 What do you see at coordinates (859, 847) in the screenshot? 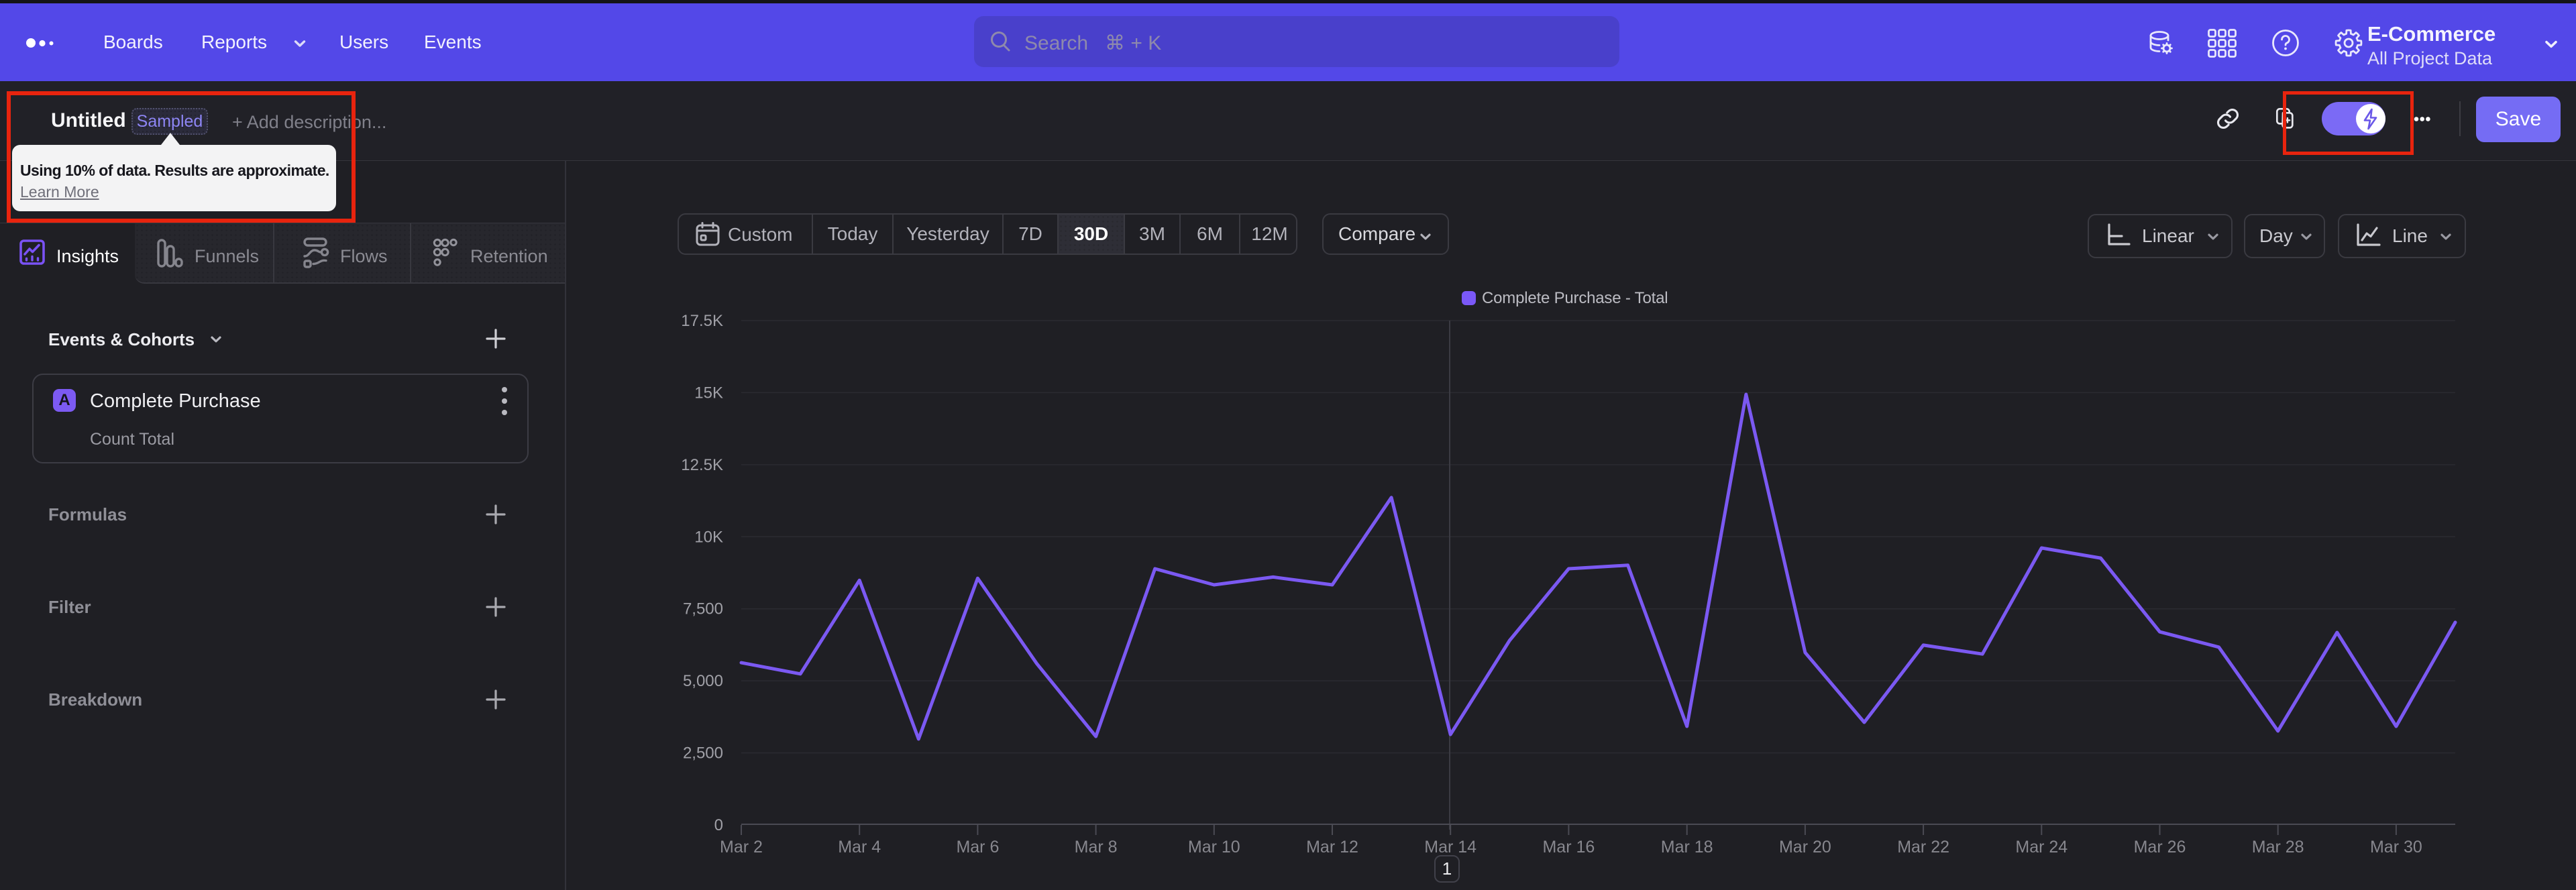
I see `svg-text: Mar 4` at bounding box center [859, 847].